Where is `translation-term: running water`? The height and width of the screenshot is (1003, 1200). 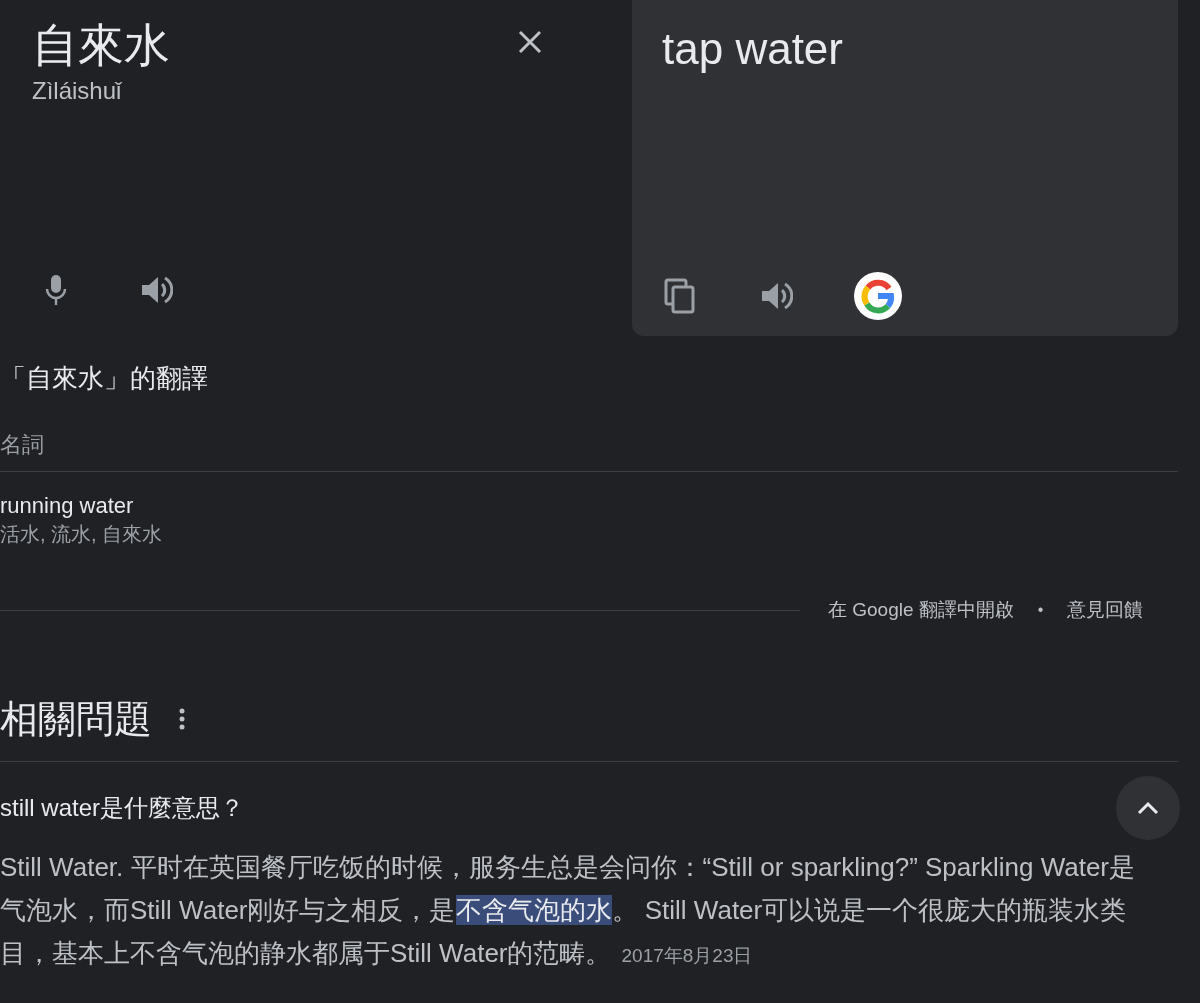 translation-term: running water is located at coordinates (67, 506).